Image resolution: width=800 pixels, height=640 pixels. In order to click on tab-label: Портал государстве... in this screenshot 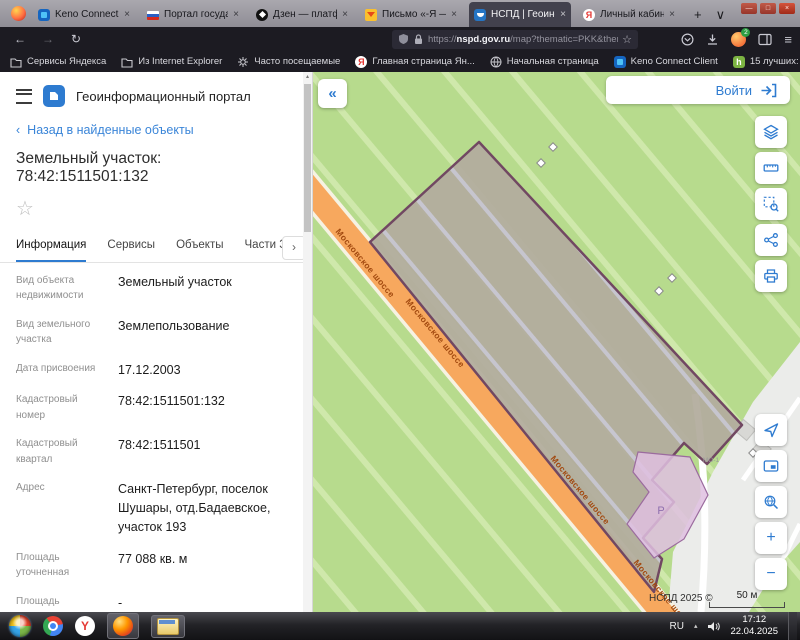, I will do `click(196, 14)`.